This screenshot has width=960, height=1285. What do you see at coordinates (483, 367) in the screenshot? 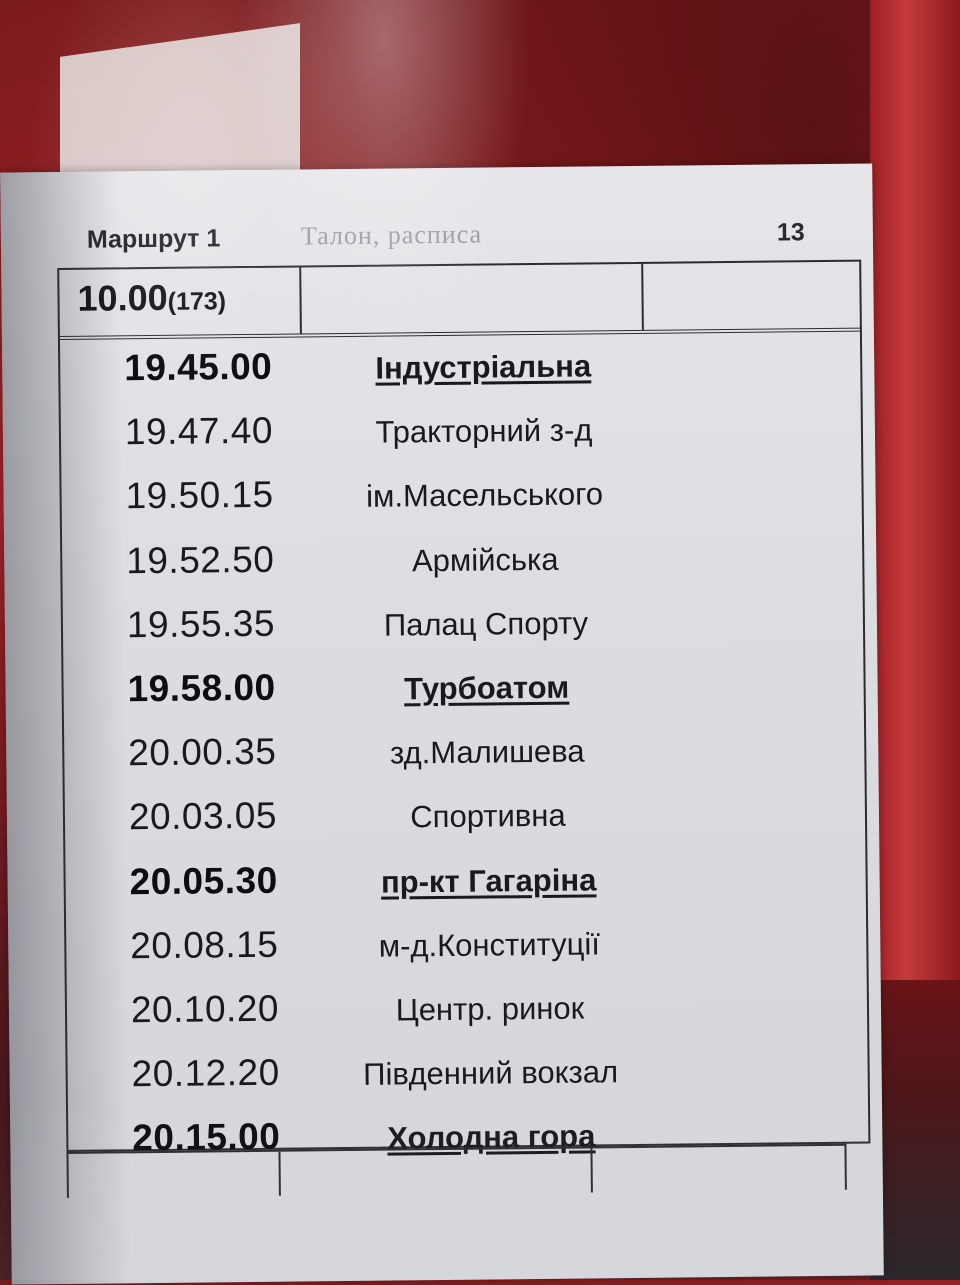
I see `stop-name: Індустріальна` at bounding box center [483, 367].